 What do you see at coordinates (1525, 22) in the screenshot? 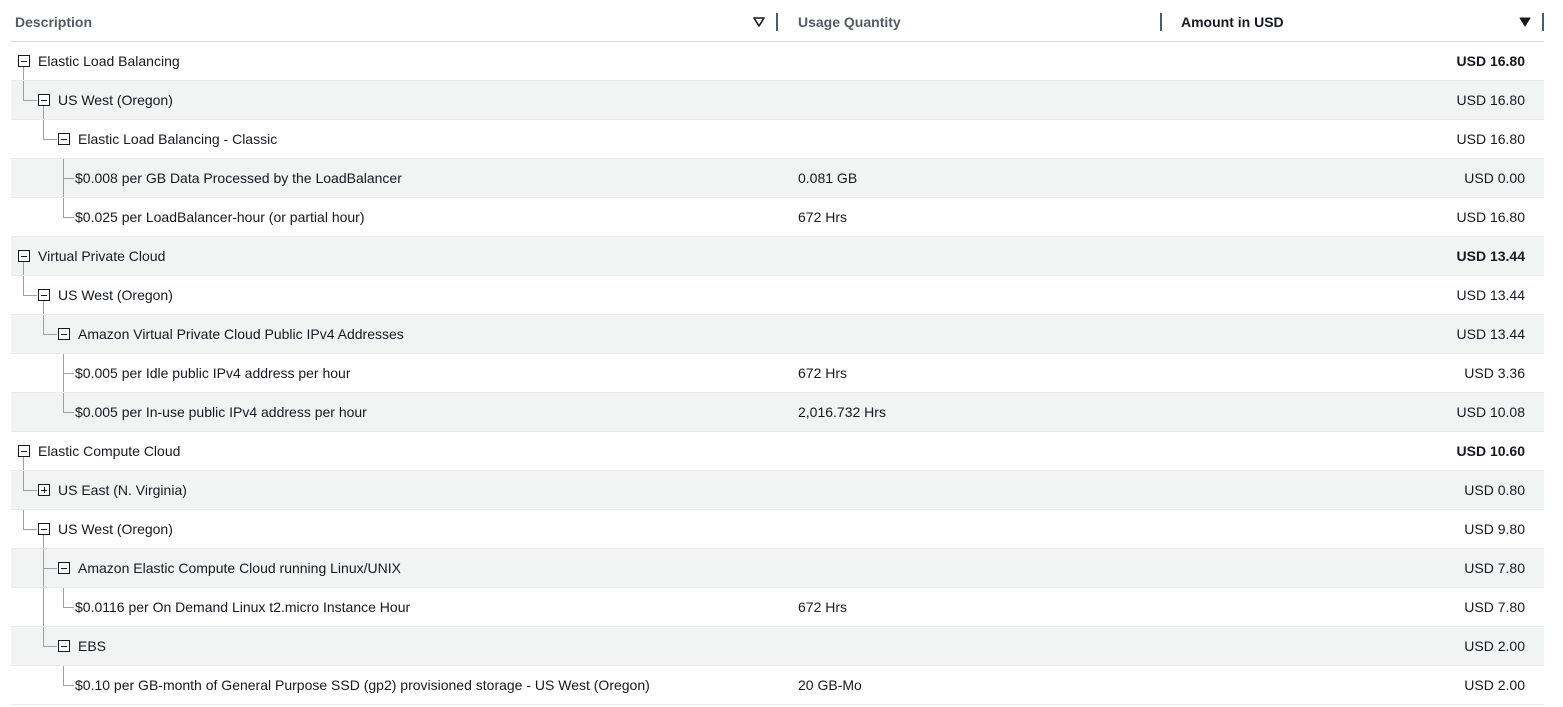
I see `sort-descending-icon` at bounding box center [1525, 22].